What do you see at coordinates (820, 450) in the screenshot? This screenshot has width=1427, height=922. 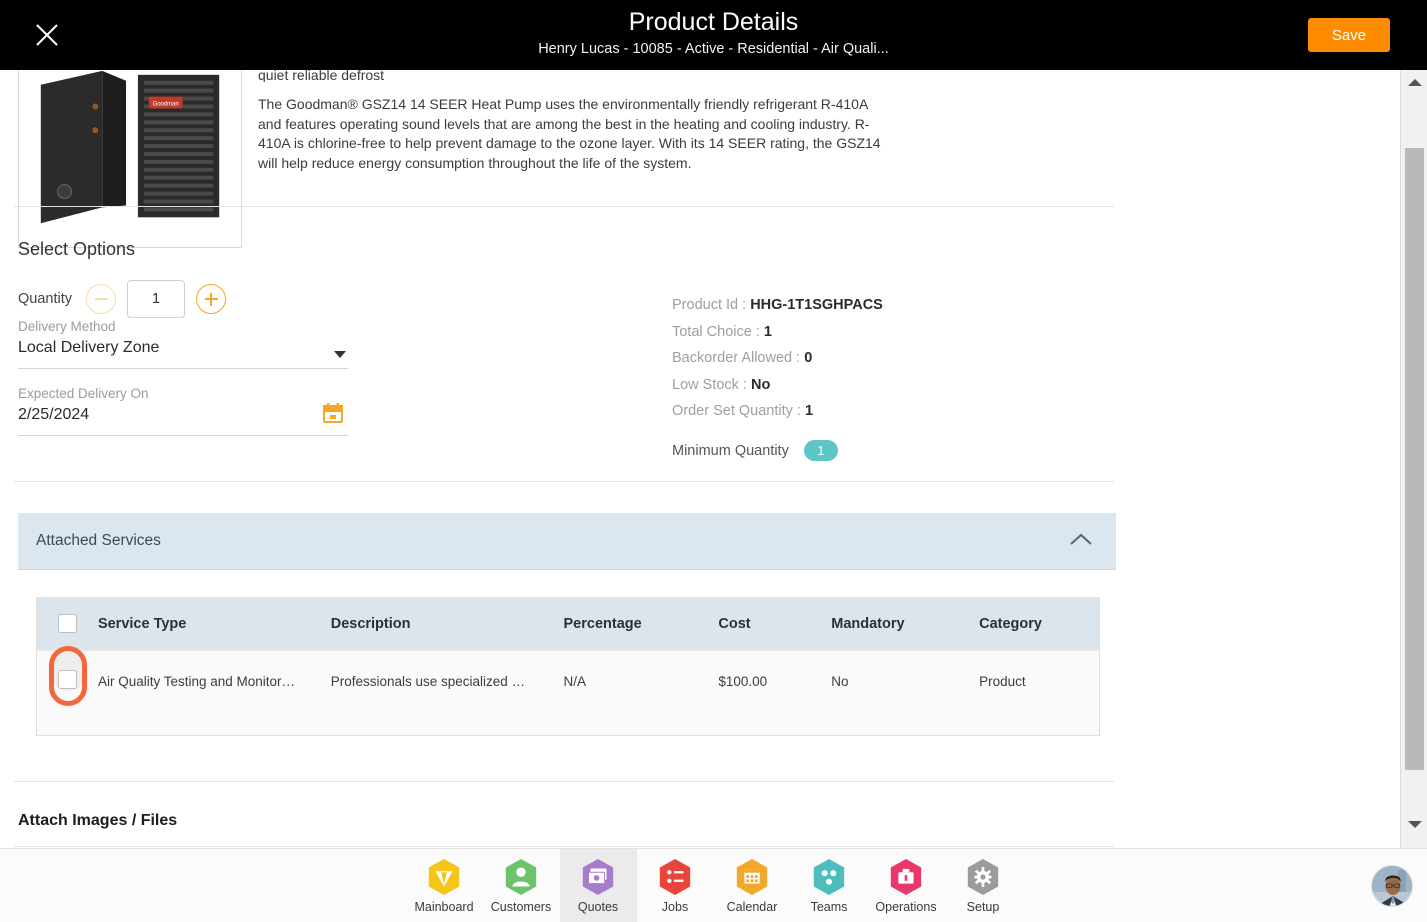 I see `minimum-quantity-badge: 1` at bounding box center [820, 450].